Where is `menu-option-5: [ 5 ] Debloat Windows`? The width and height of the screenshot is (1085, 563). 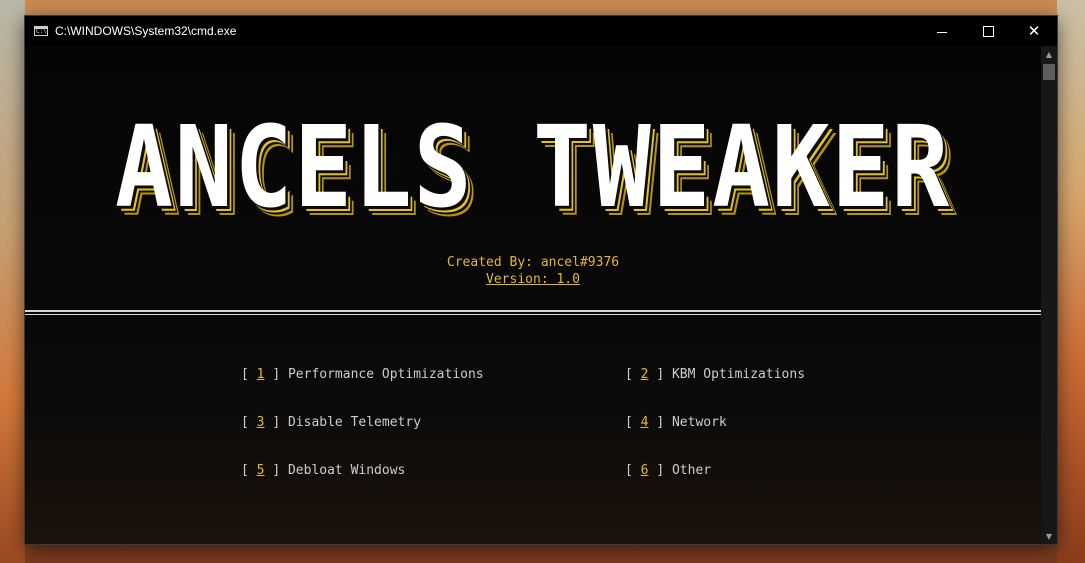 menu-option-5: [ 5 ] Debloat Windows is located at coordinates (323, 470).